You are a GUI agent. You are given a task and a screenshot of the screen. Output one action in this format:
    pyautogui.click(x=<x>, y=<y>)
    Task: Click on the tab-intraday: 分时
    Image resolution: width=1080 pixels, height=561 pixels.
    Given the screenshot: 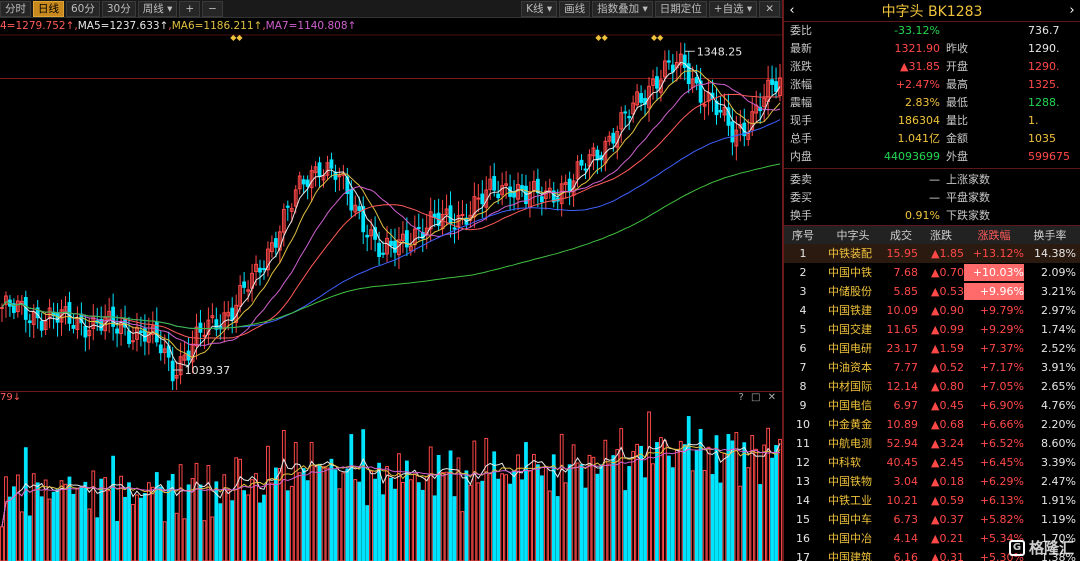 What is the action you would take?
    pyautogui.click(x=15, y=8)
    